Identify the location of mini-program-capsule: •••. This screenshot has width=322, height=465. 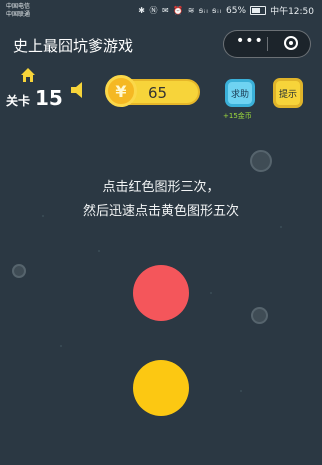
(267, 44).